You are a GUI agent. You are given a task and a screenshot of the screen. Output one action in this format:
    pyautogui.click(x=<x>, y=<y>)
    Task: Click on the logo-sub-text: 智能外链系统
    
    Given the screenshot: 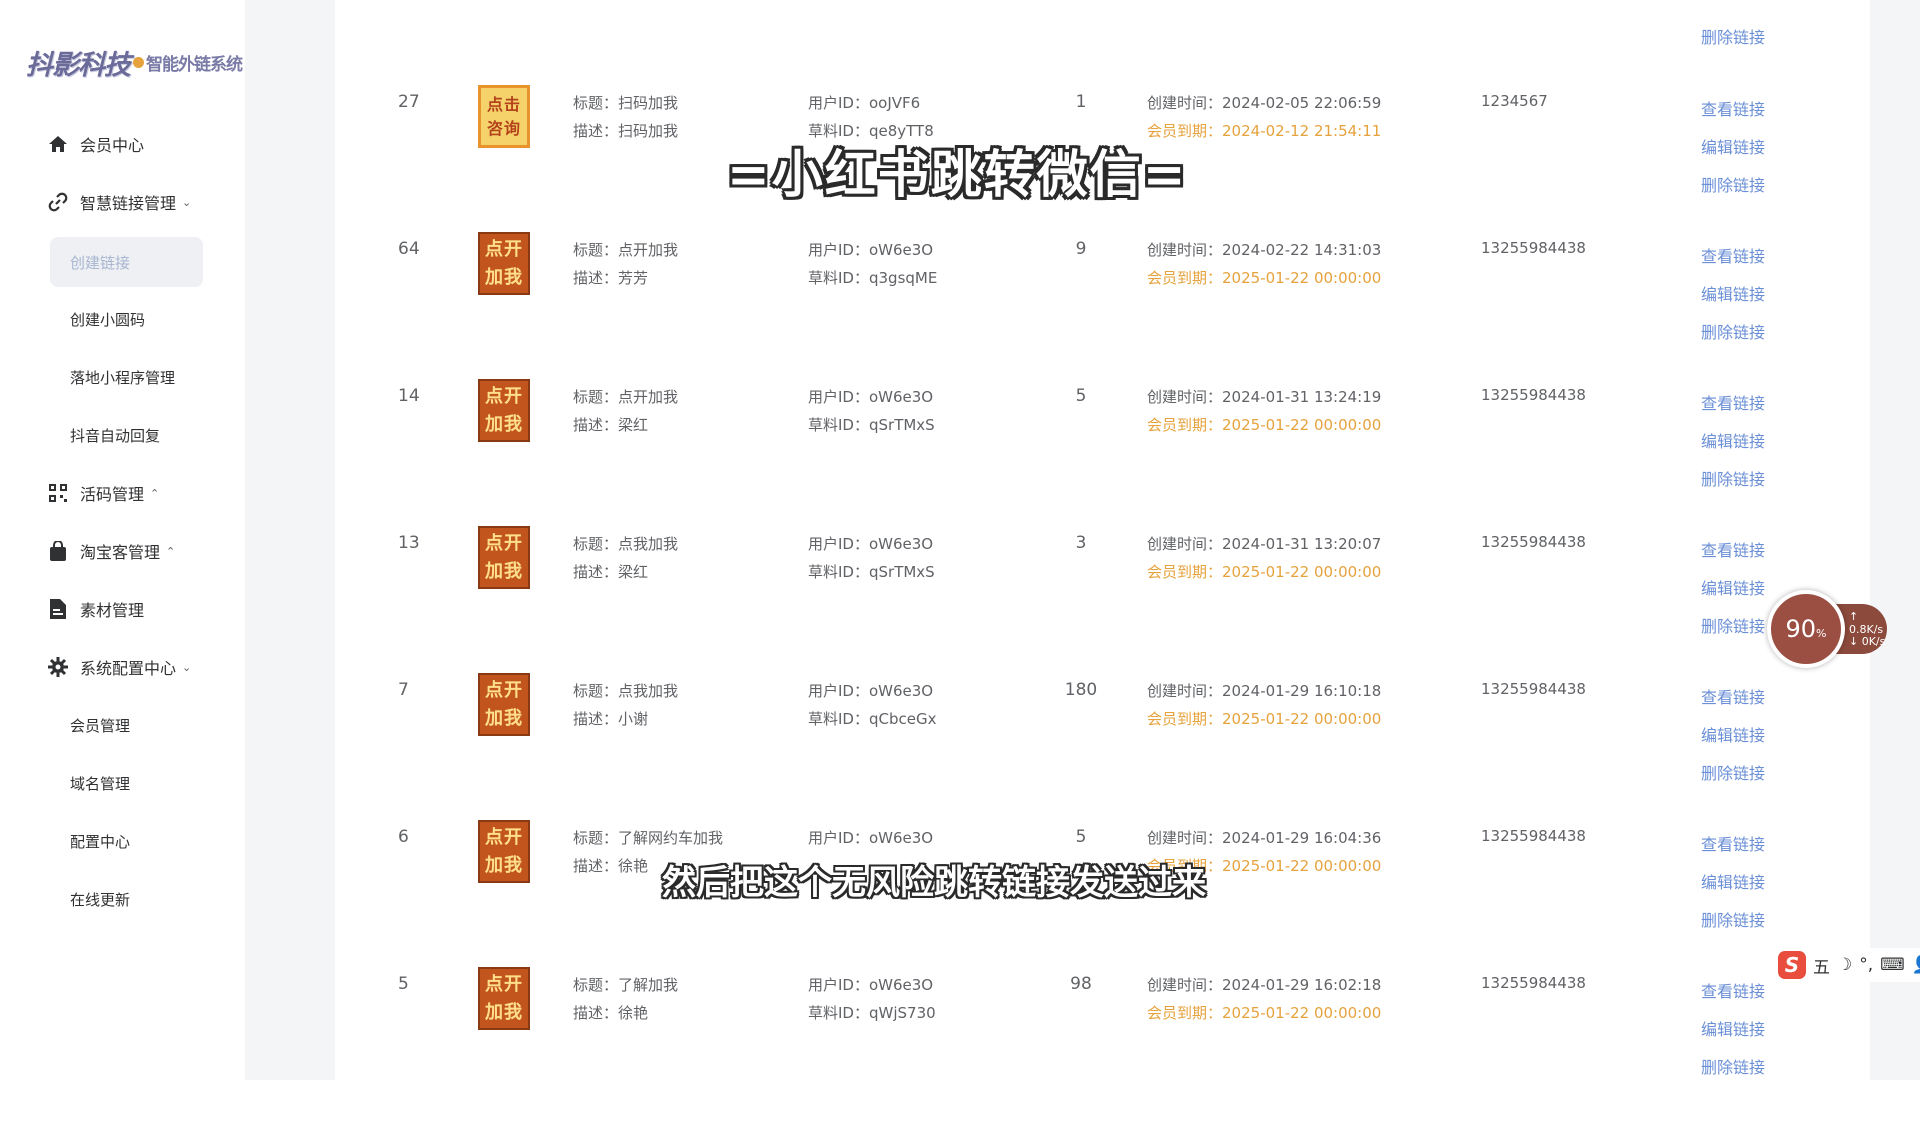 What is the action you would take?
    pyautogui.click(x=194, y=64)
    